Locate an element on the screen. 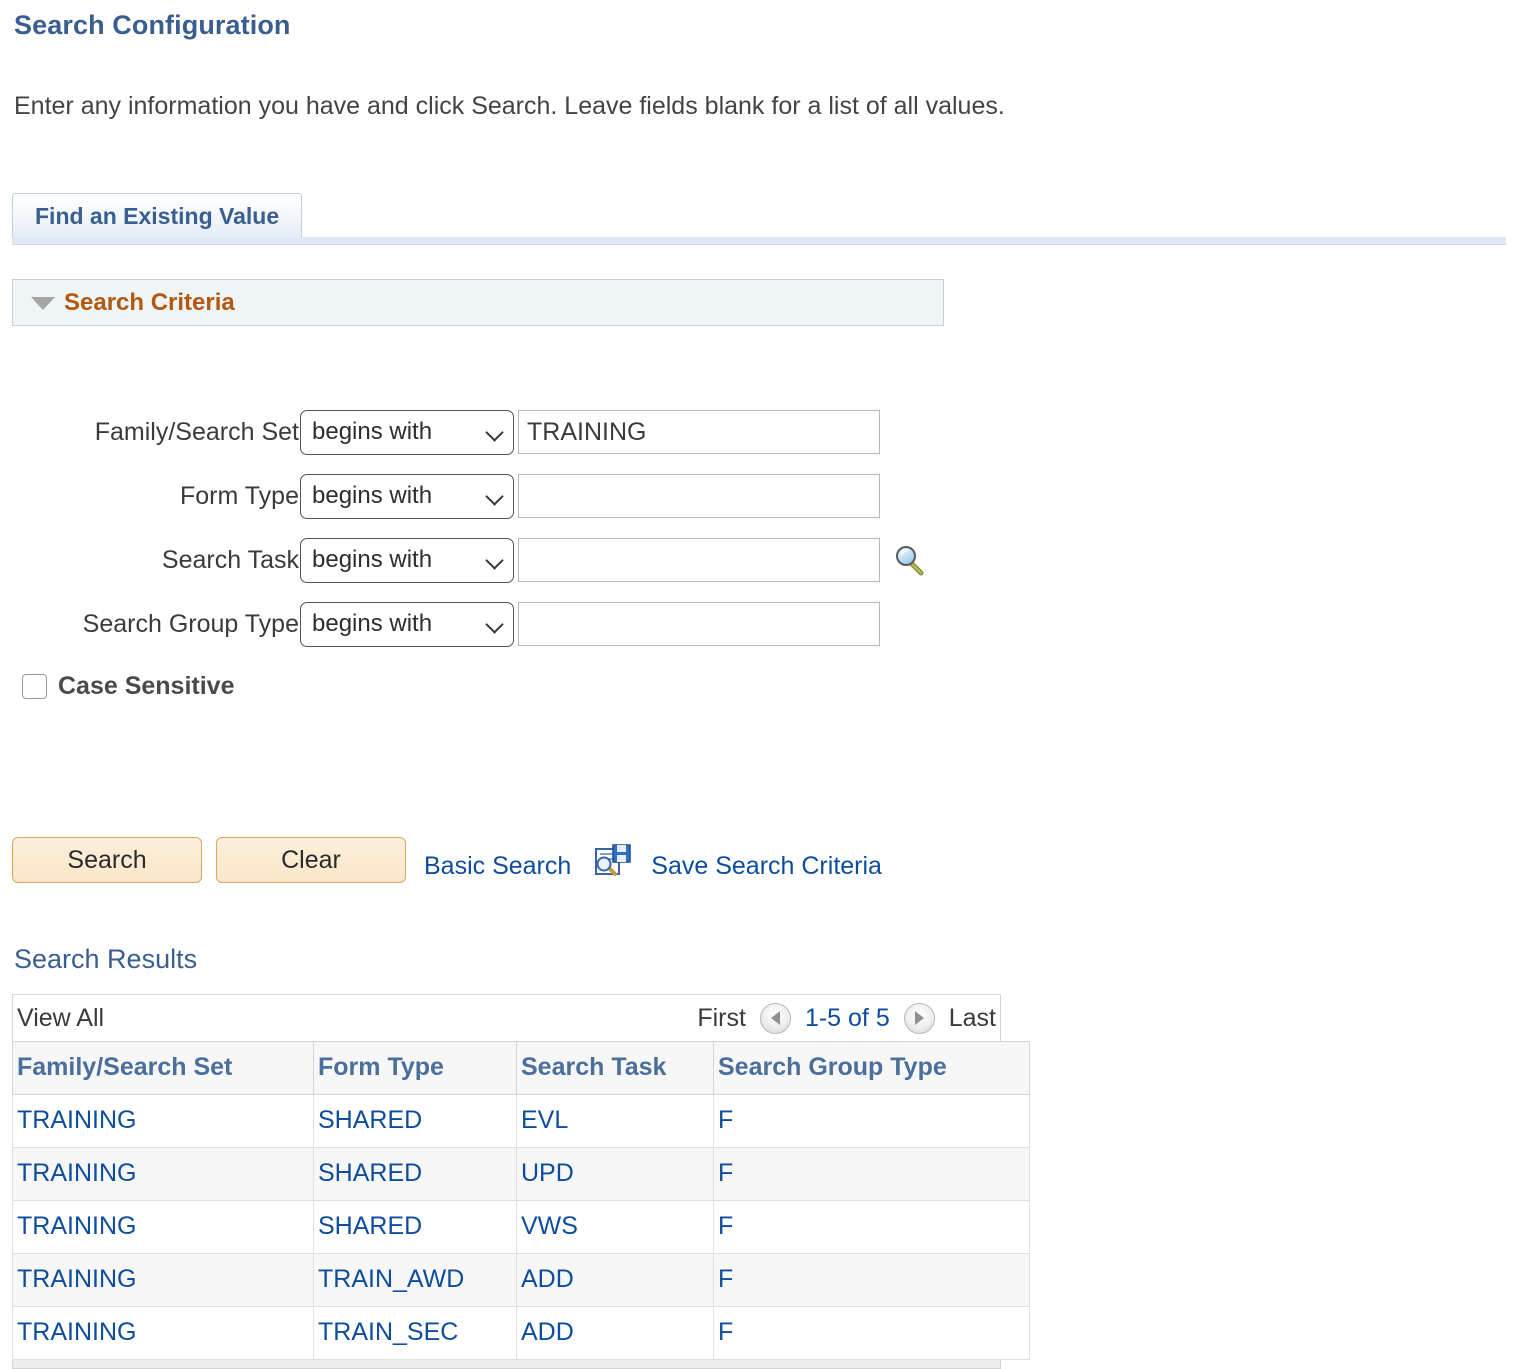  operator-select-form-type: begins with is located at coordinates (407, 496).